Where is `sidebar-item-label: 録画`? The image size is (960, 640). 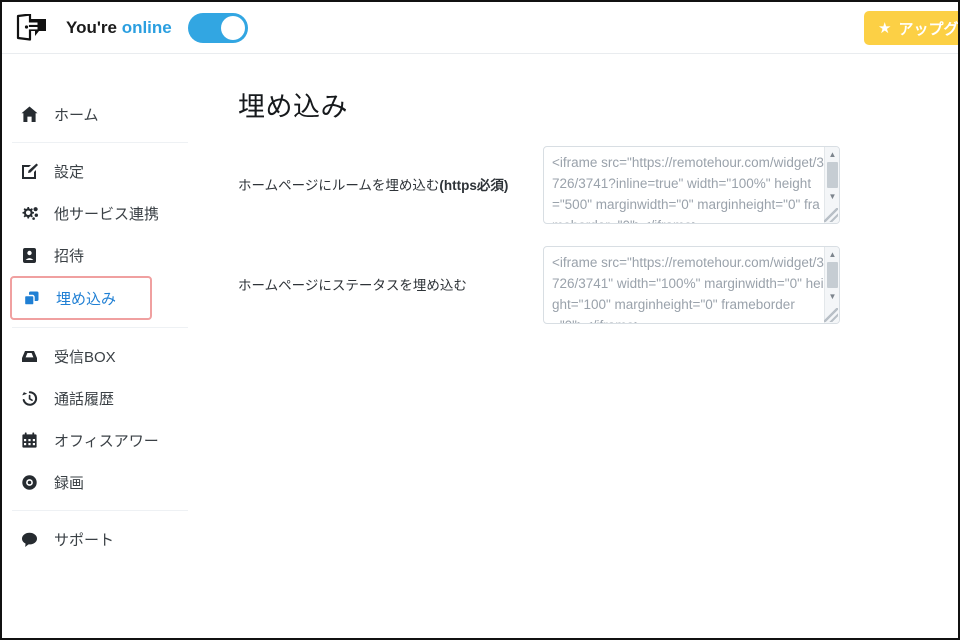
sidebar-item-label: 録画 is located at coordinates (69, 483).